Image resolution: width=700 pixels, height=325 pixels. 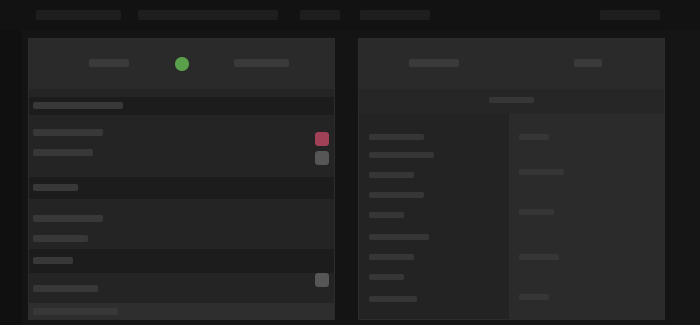 I want to click on right-panel-header, so click(x=511, y=64).